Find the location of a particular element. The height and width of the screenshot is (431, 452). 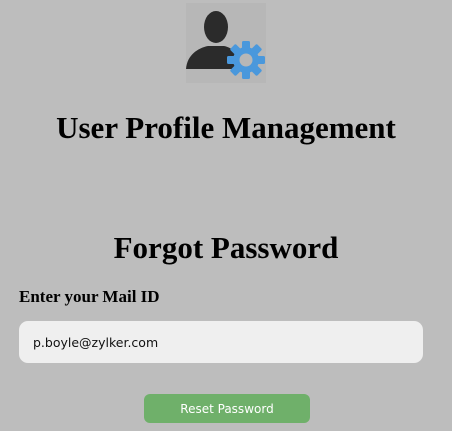

app-logo is located at coordinates (226, 43).